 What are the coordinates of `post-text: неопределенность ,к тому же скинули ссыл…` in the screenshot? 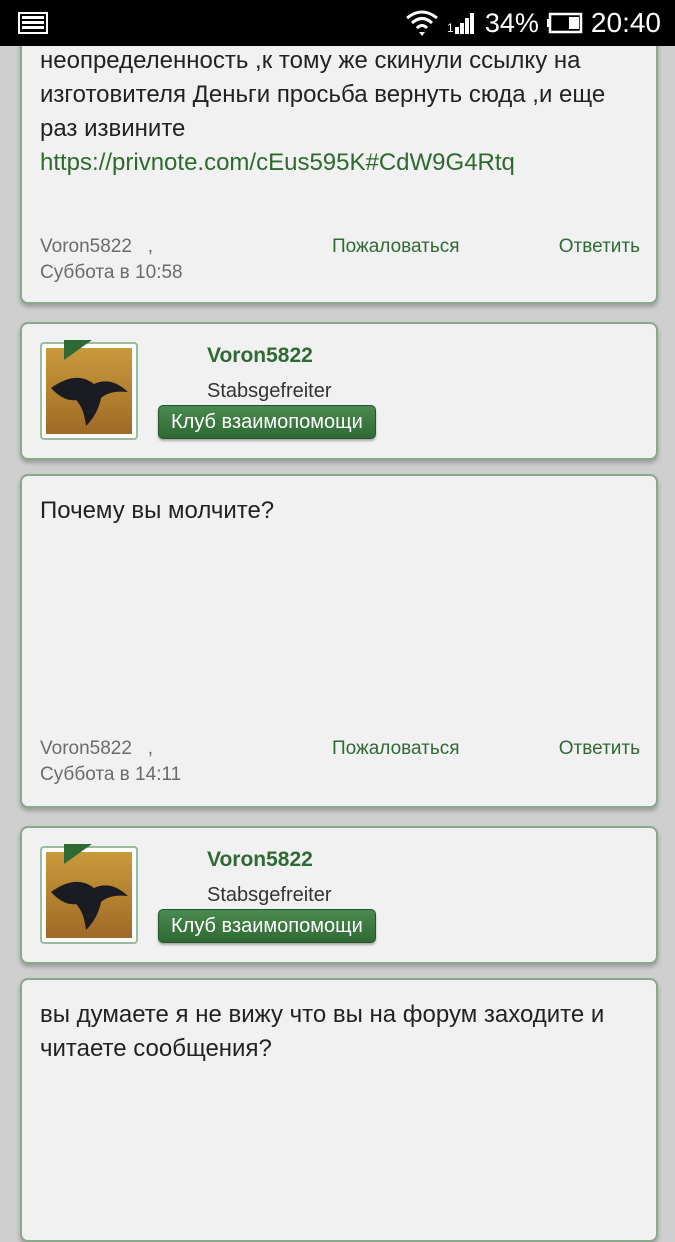 It's located at (322, 112).